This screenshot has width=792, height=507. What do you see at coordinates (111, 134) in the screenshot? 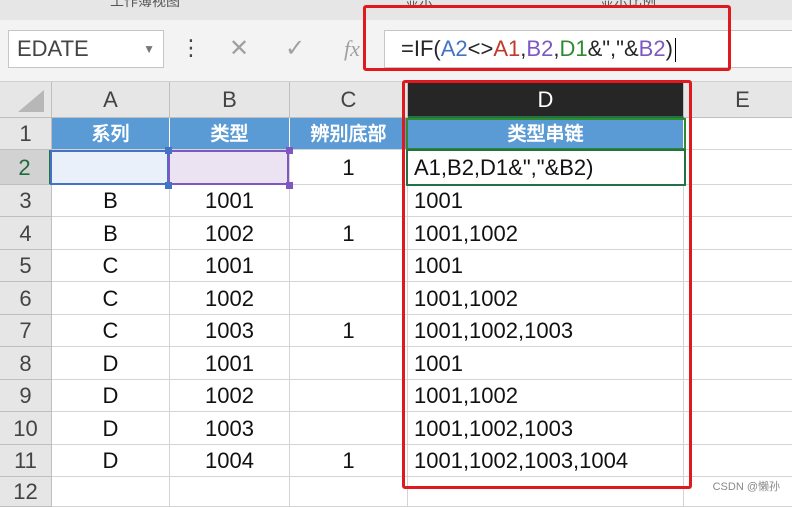
I see `header-cell: 系列` at bounding box center [111, 134].